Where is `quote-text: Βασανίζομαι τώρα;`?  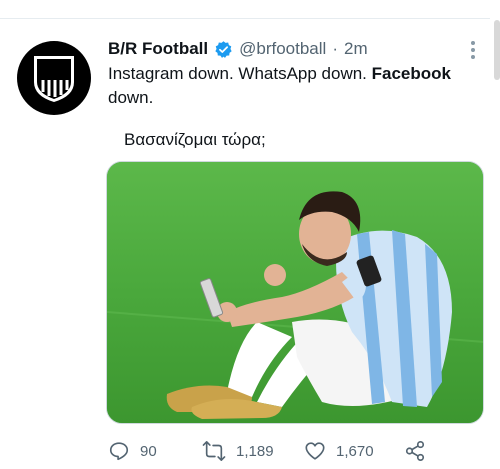
quote-text: Βασανίζομαι τώρα; is located at coordinates (195, 139).